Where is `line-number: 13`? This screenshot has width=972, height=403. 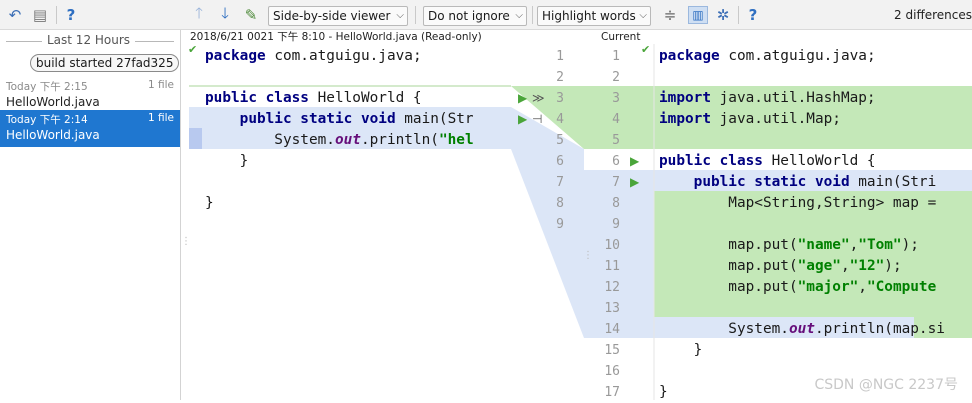 line-number: 13 is located at coordinates (612, 308).